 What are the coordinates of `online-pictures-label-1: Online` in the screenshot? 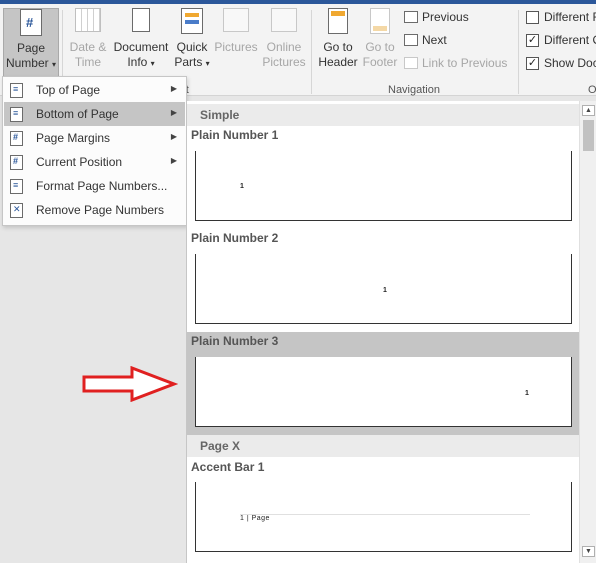 It's located at (284, 47).